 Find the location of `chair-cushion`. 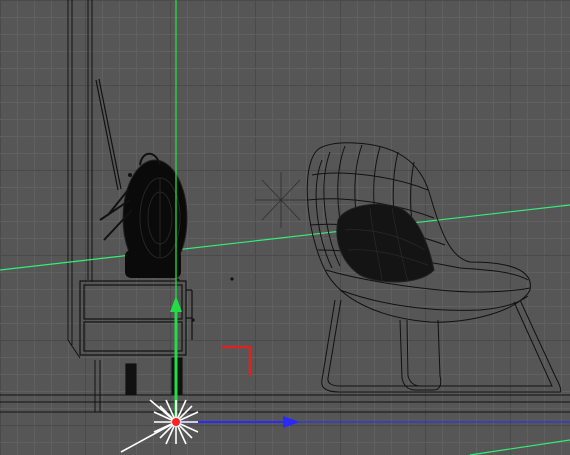

chair-cushion is located at coordinates (385, 243).